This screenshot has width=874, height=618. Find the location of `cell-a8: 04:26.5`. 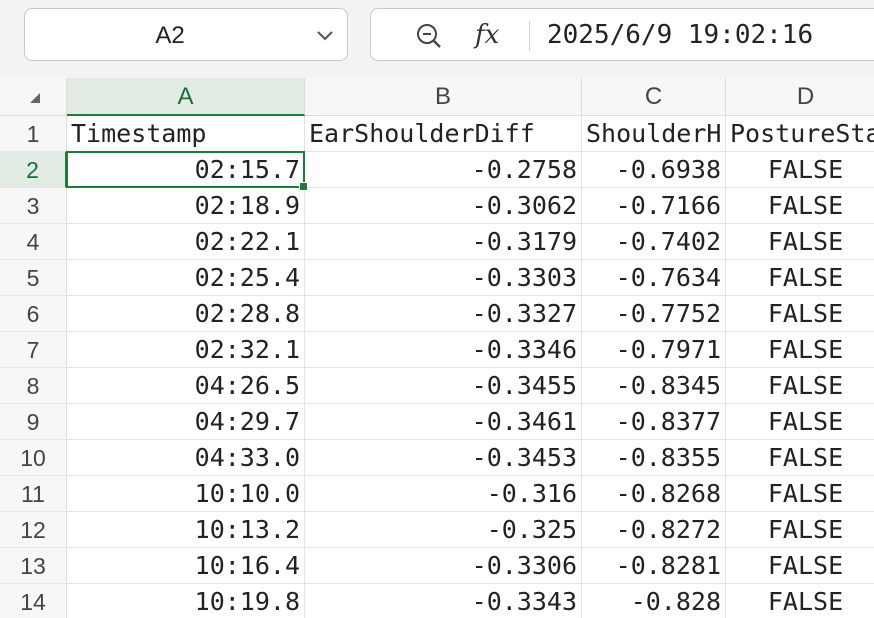

cell-a8: 04:26.5 is located at coordinates (186, 386).